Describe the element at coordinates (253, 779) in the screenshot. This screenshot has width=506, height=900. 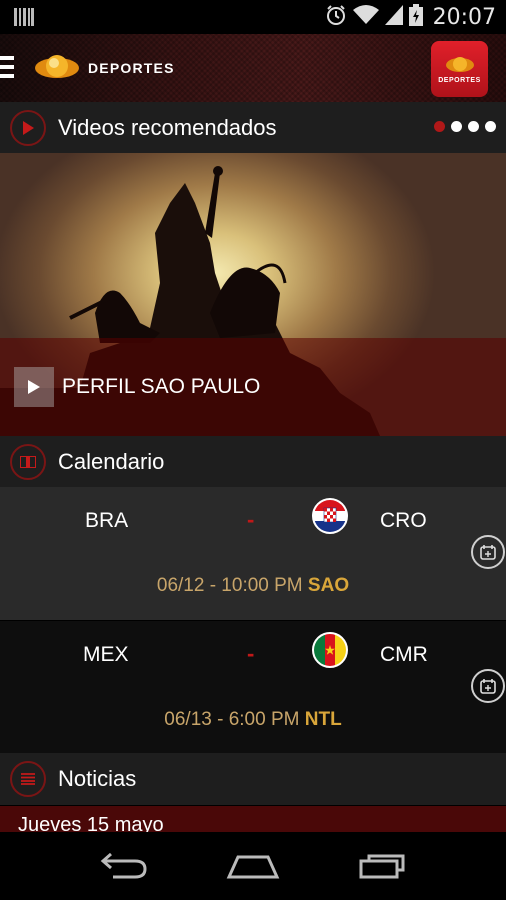
I see `news-header: Noticias` at that location.